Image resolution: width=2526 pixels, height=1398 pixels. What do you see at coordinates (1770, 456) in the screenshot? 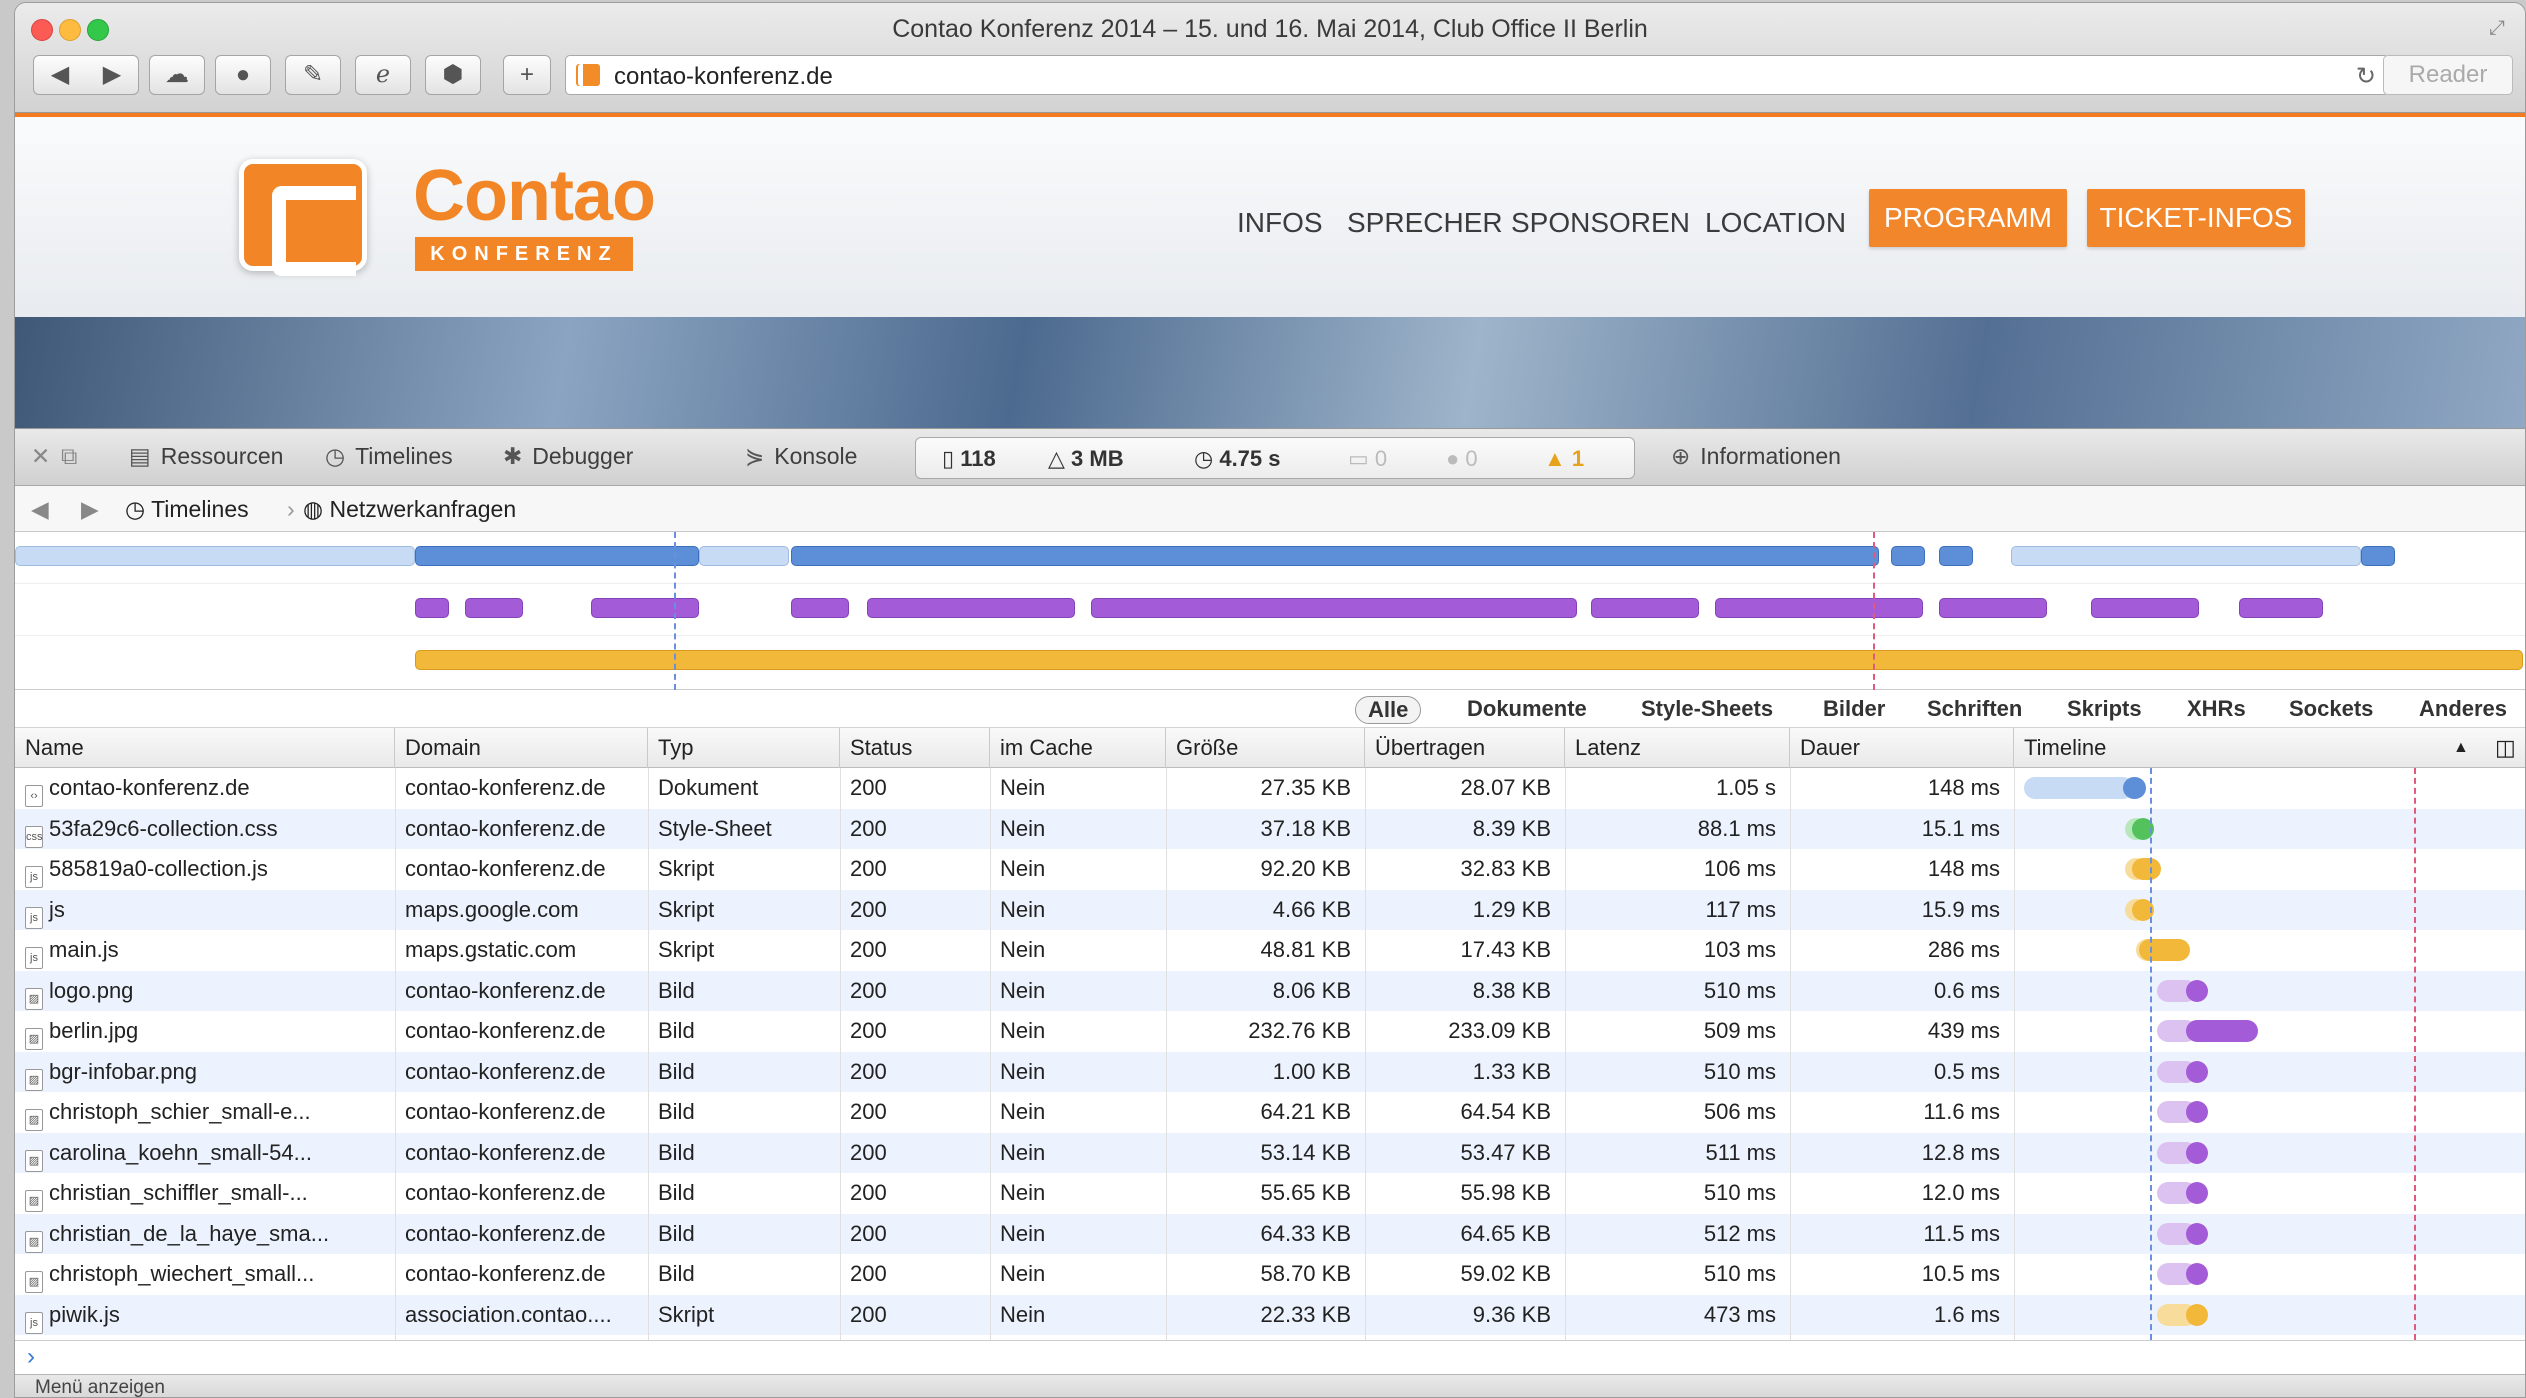
I see `tab-information-label: Informationen` at bounding box center [1770, 456].